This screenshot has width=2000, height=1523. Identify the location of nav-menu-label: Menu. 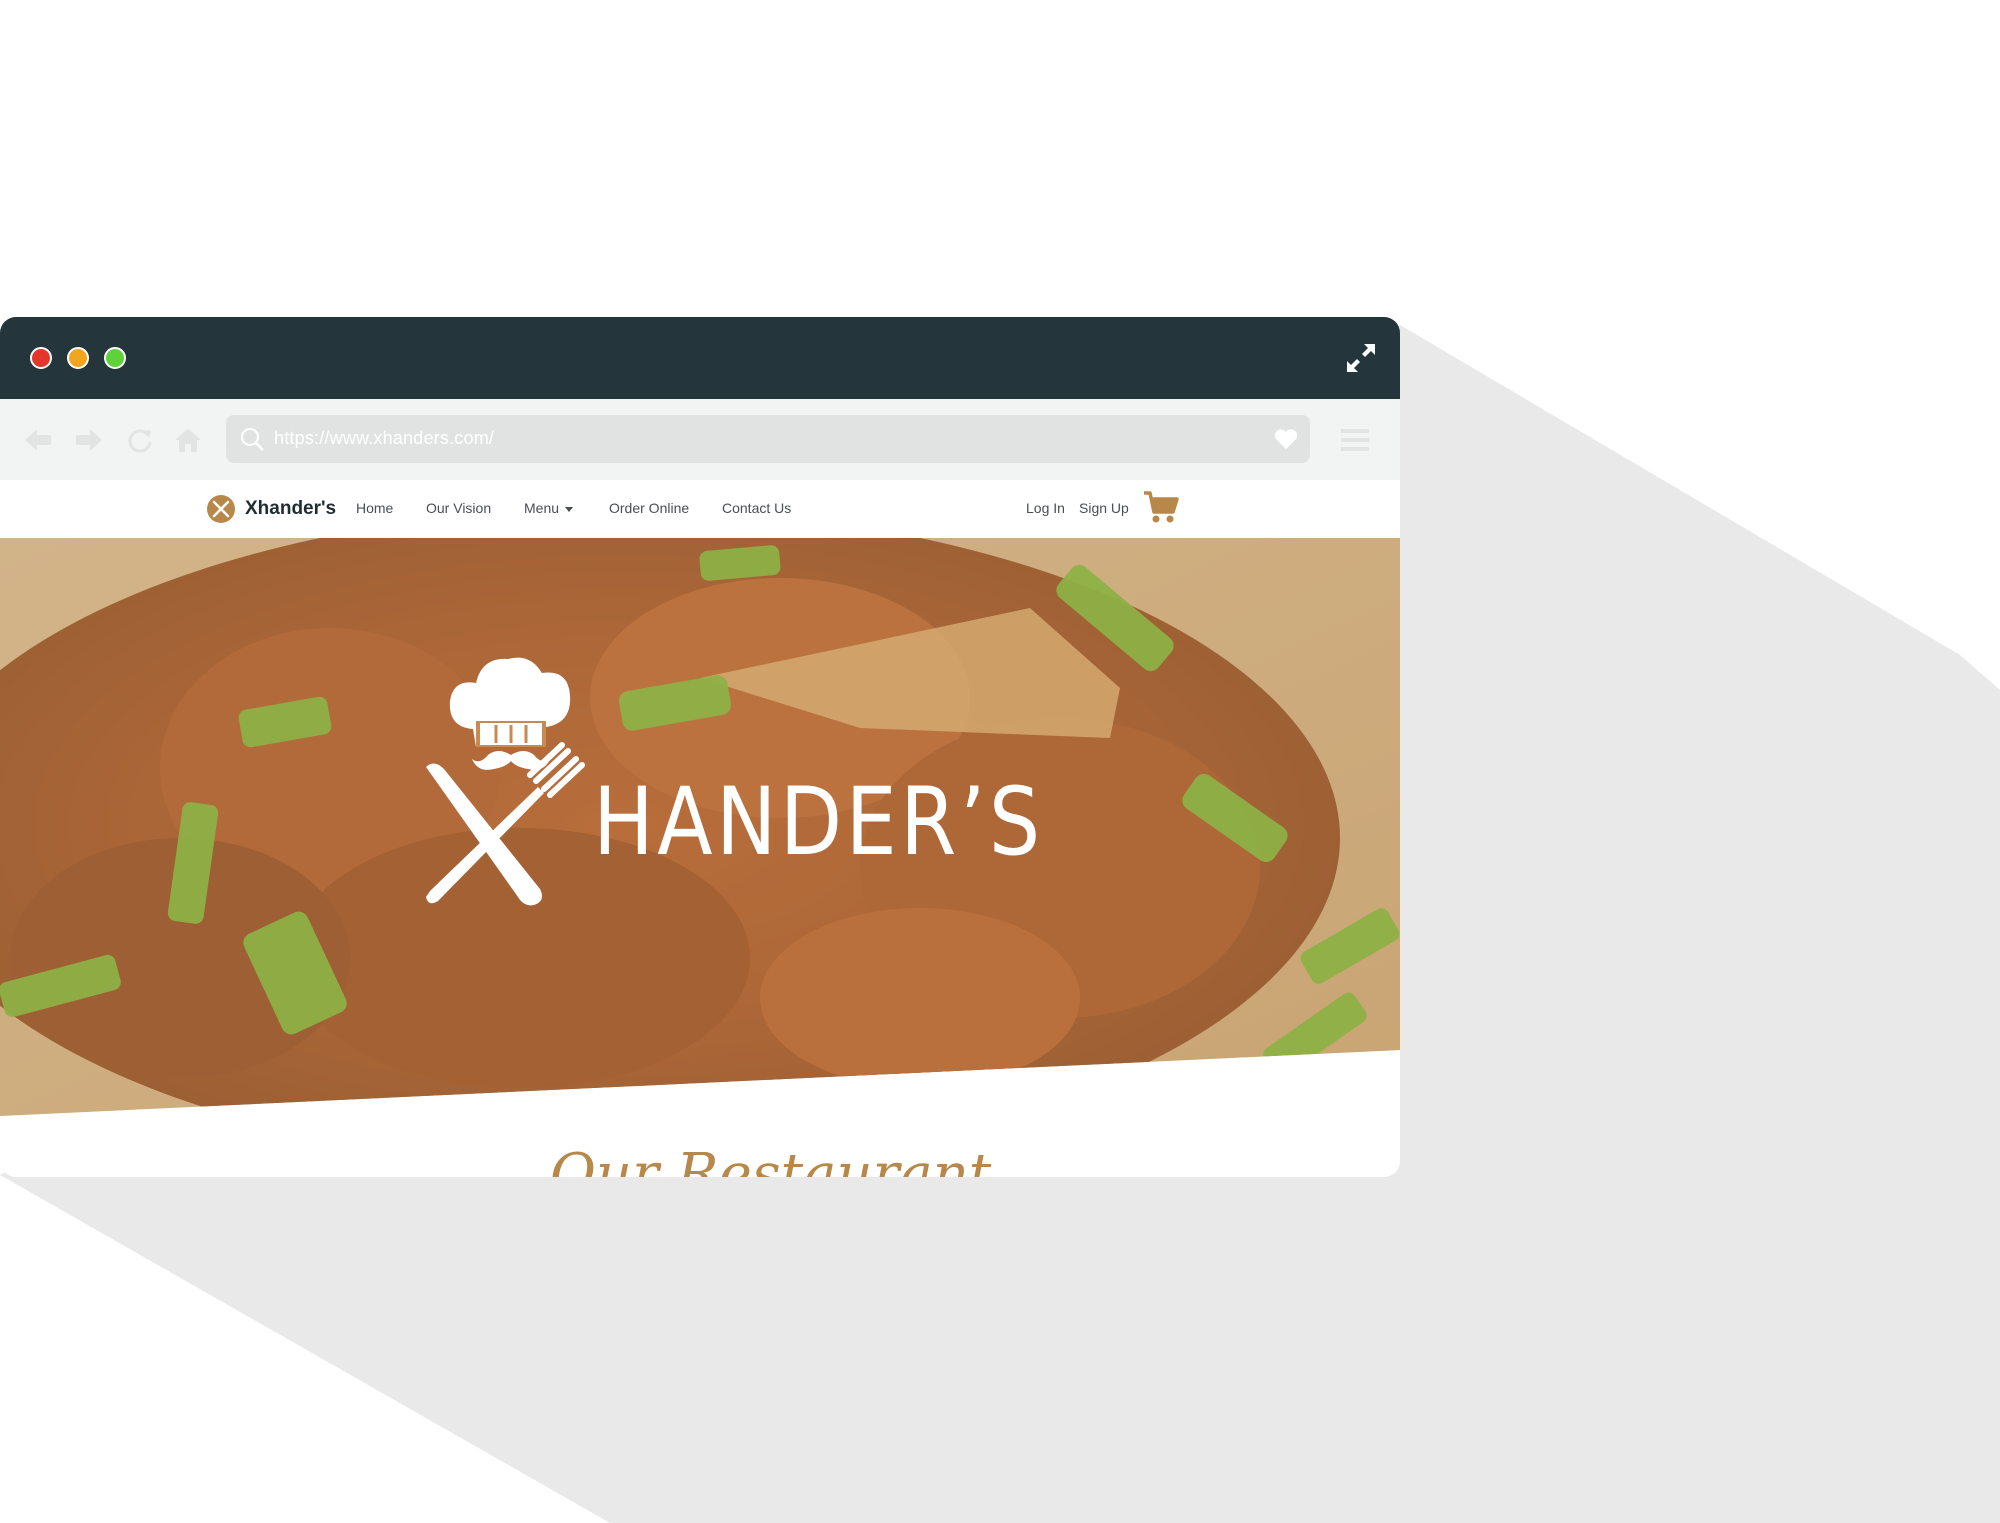
(542, 508).